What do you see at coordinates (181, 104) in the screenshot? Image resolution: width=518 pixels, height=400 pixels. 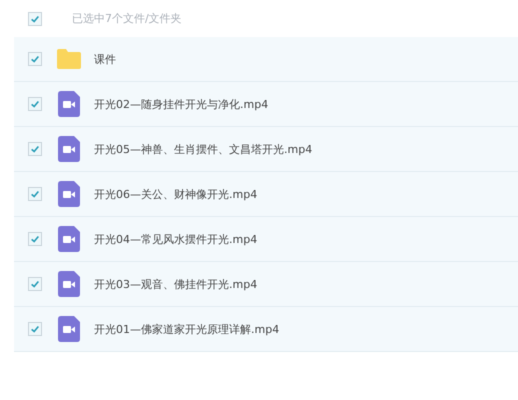 I see `file-name: 开光02—随身挂件开光与净化.mp4` at bounding box center [181, 104].